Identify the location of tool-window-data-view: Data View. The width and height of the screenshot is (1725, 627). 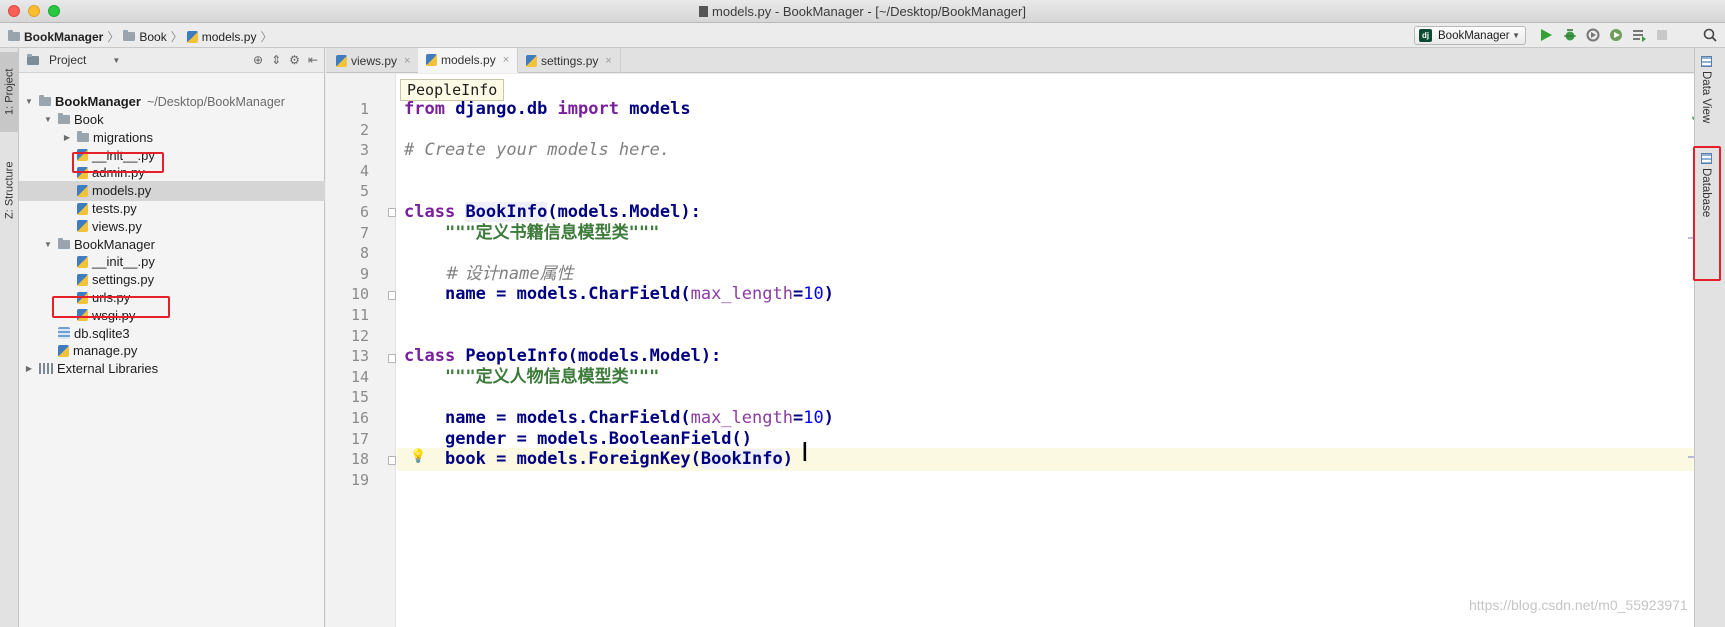
(1706, 89).